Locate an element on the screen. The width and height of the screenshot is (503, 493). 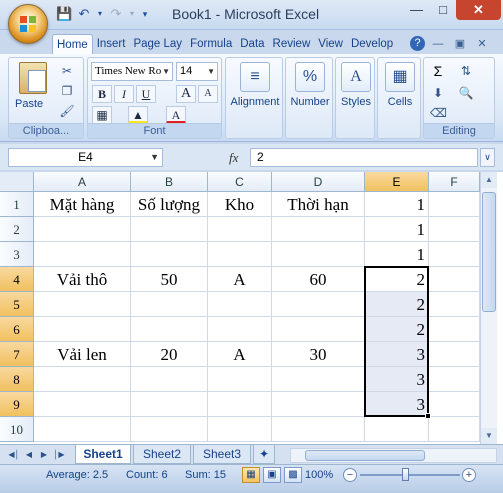
row-header-4: 4 is located at coordinates (17, 279).